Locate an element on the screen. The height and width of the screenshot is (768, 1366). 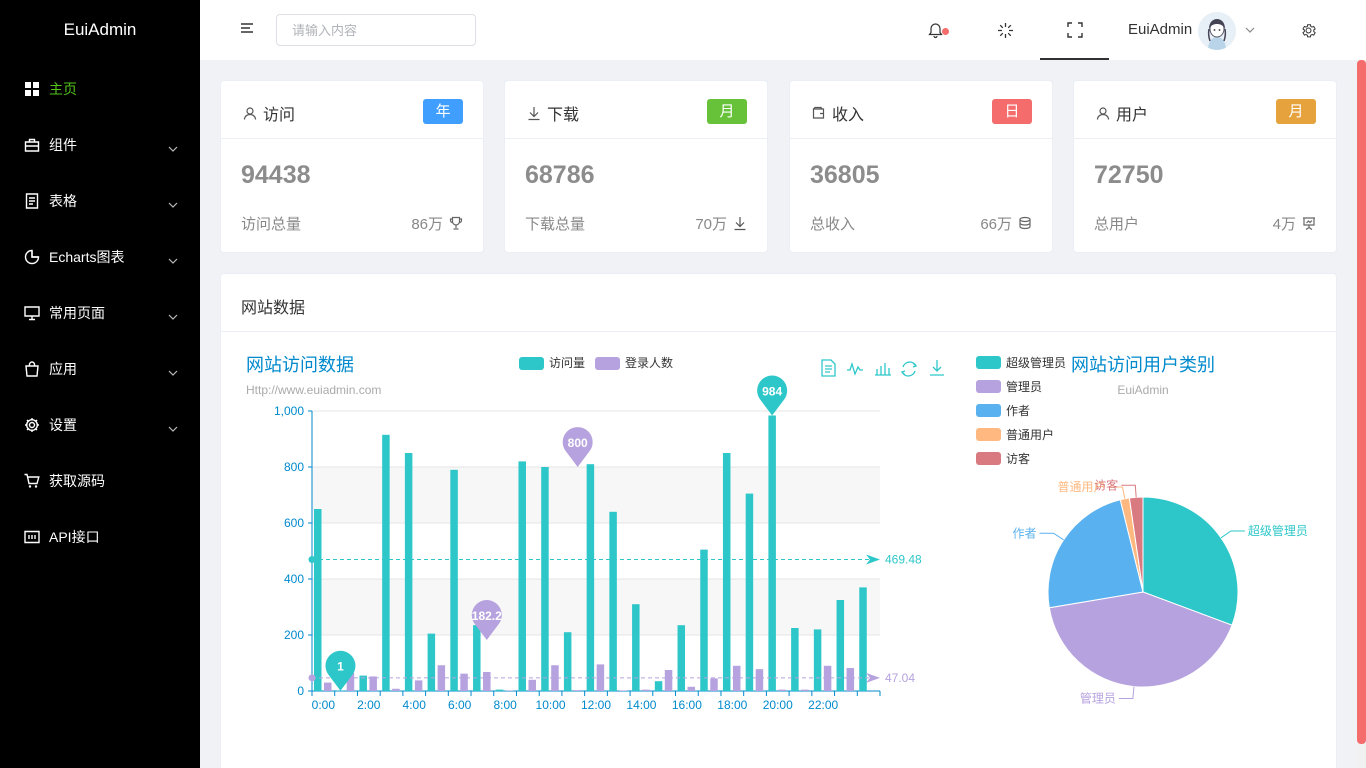
x-tick-label: 4:00 is located at coordinates (415, 705).